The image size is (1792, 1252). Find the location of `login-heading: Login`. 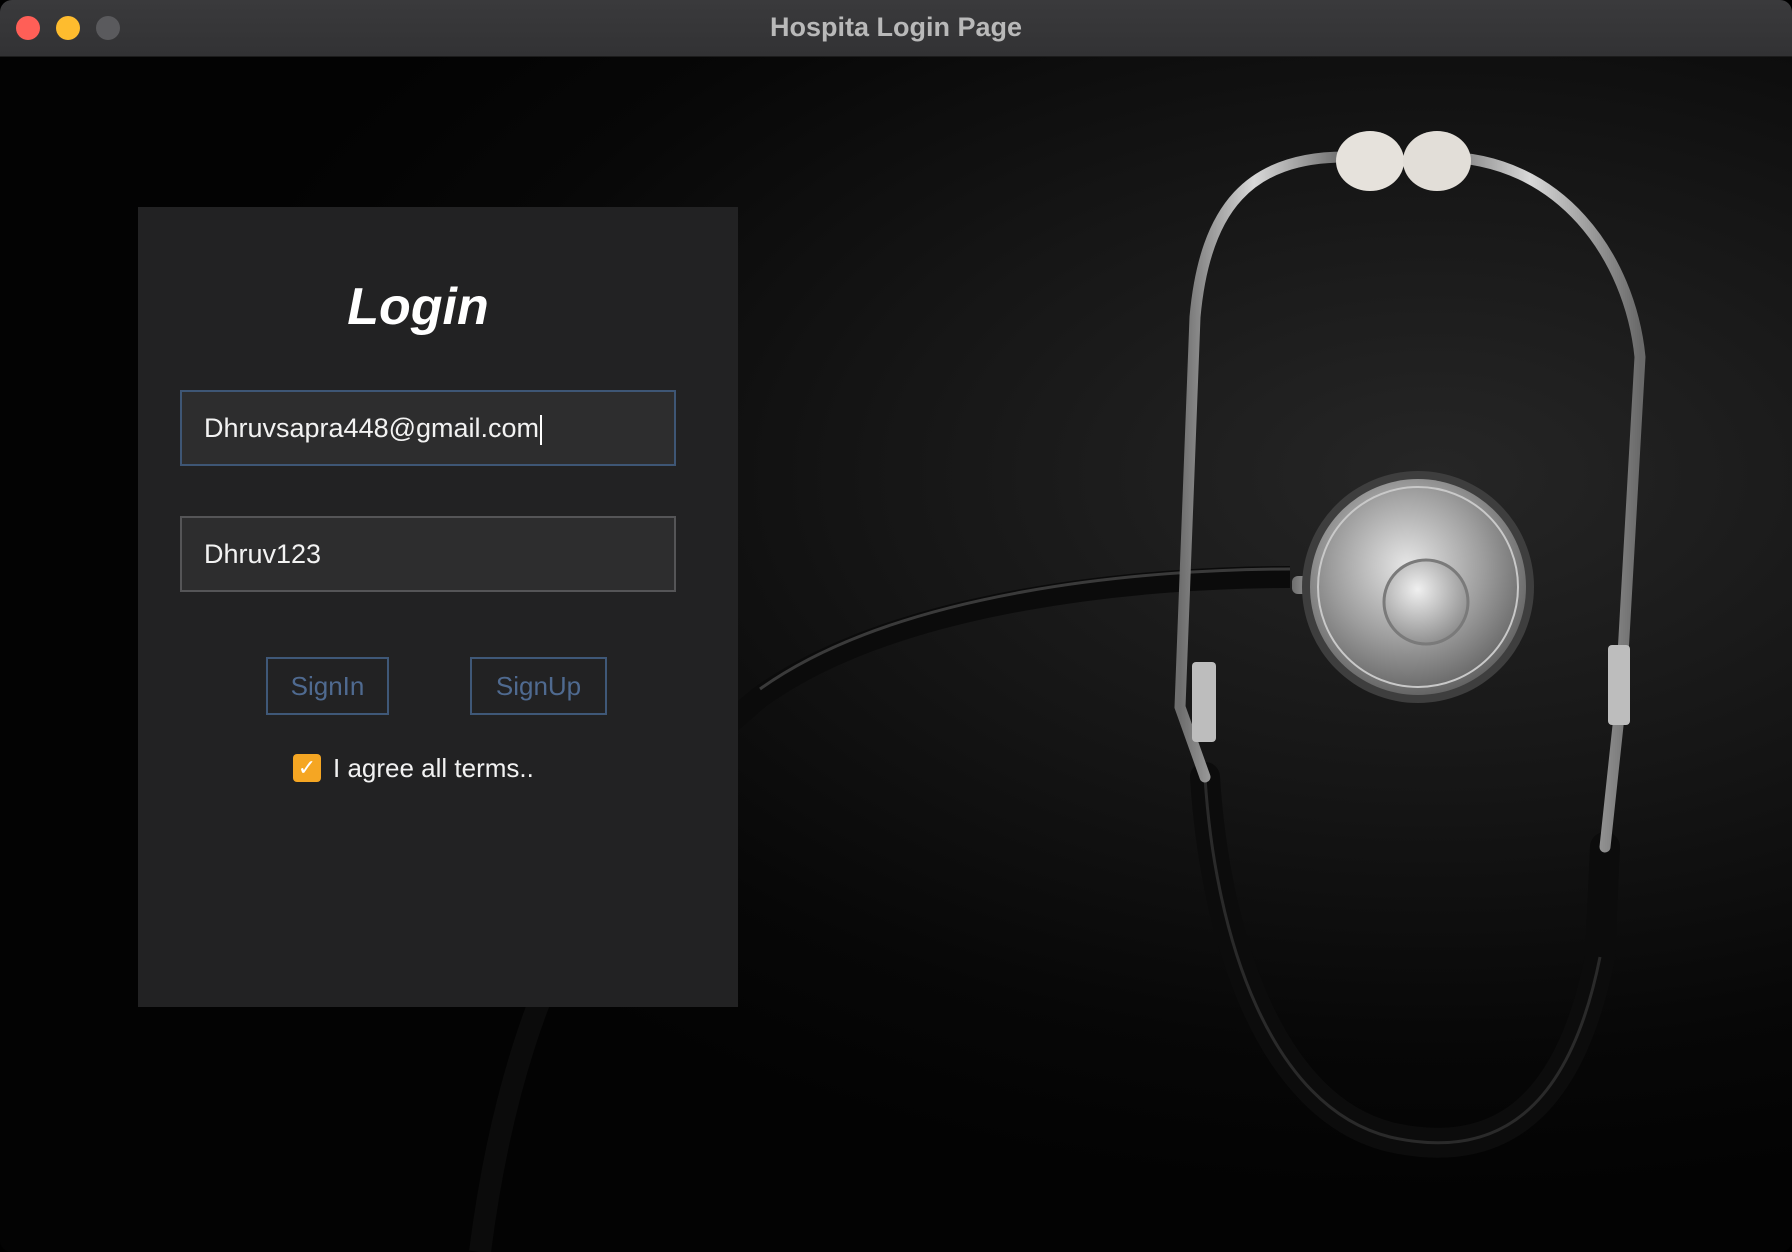

login-heading: Login is located at coordinates (418, 307).